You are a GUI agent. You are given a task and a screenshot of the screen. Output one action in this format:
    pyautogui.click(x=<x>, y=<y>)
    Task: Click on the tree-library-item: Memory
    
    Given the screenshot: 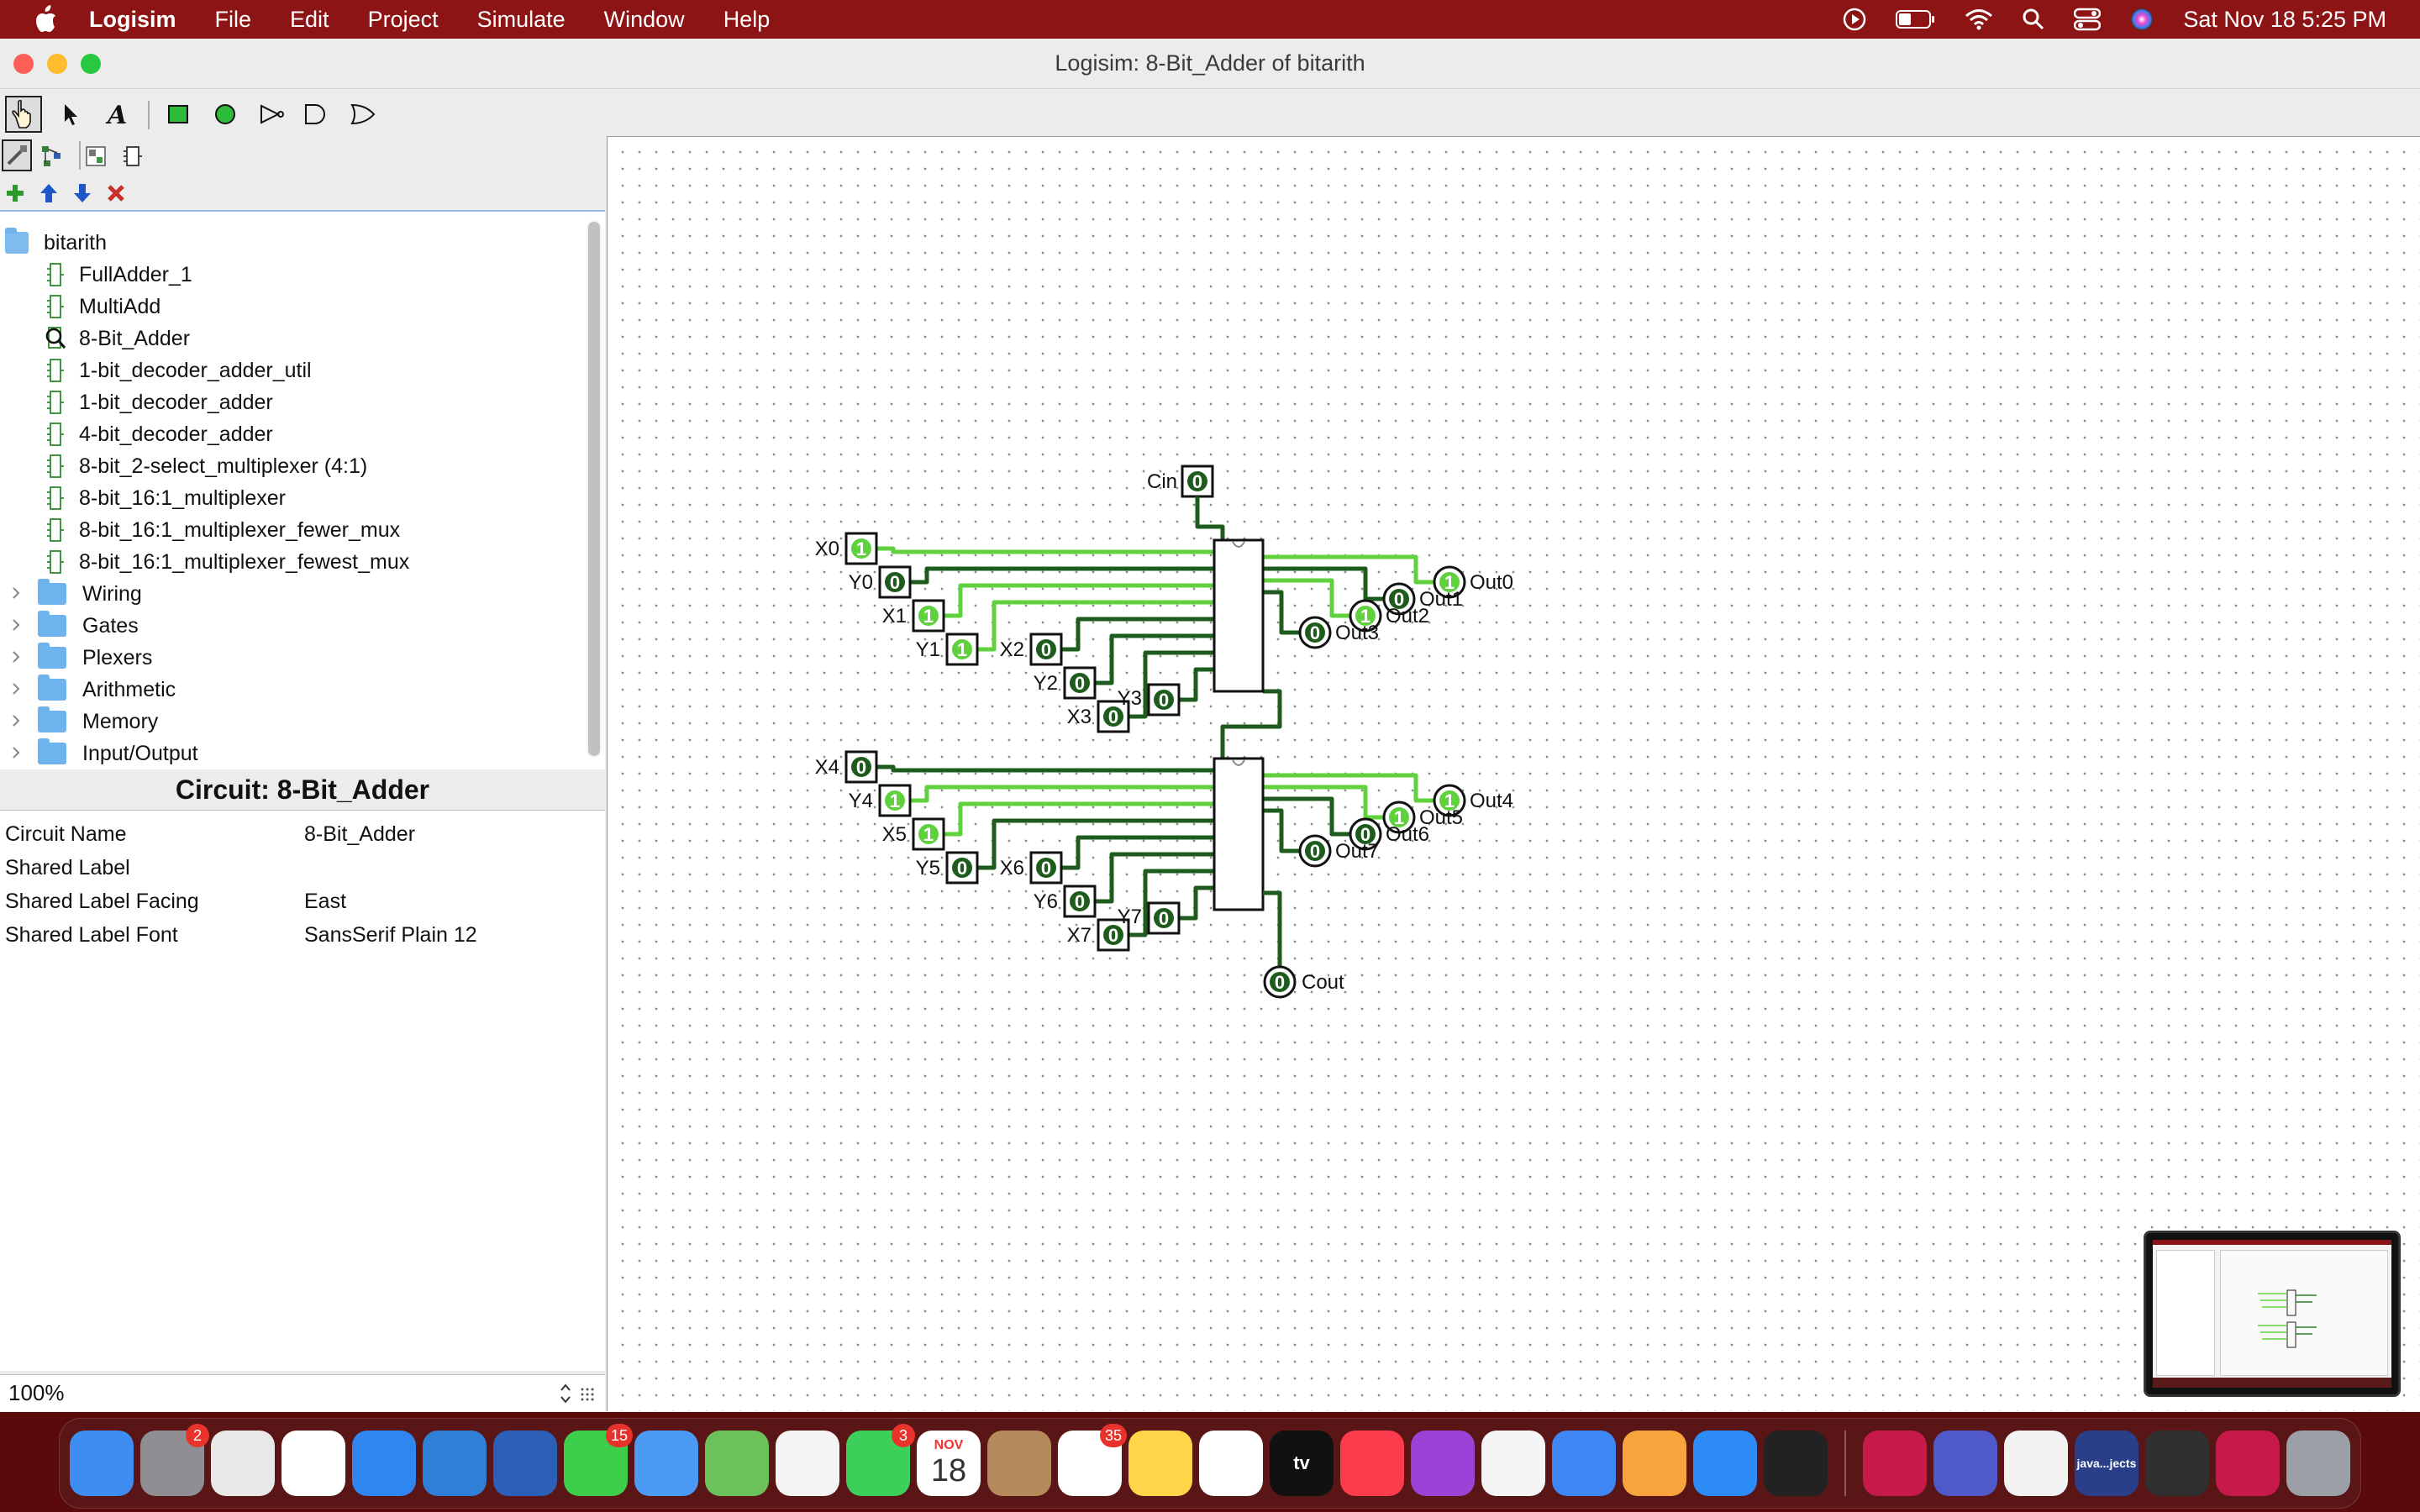 What is the action you would take?
    pyautogui.click(x=84, y=722)
    